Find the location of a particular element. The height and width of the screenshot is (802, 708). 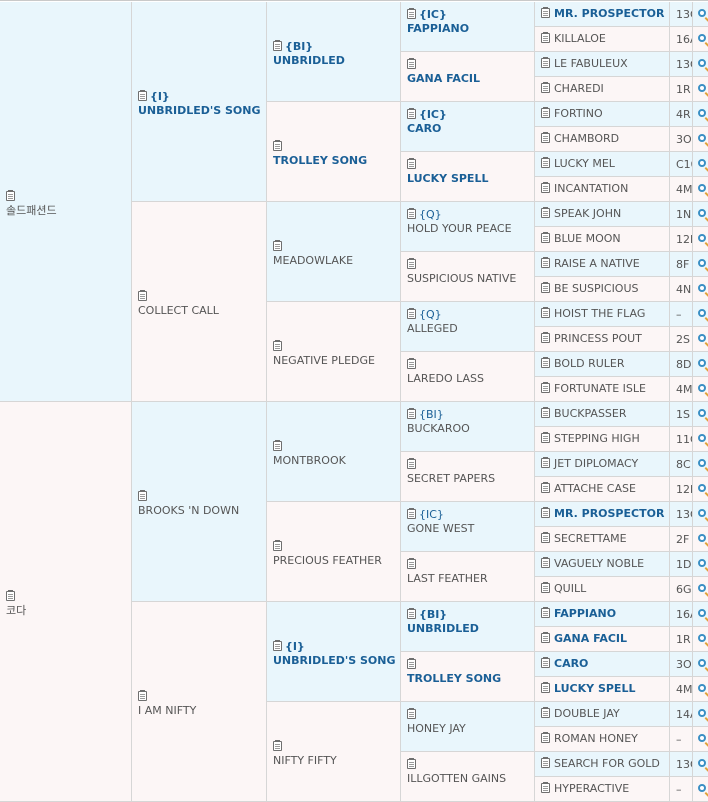

horse-name: JET DIPLOMACY is located at coordinates (596, 463).